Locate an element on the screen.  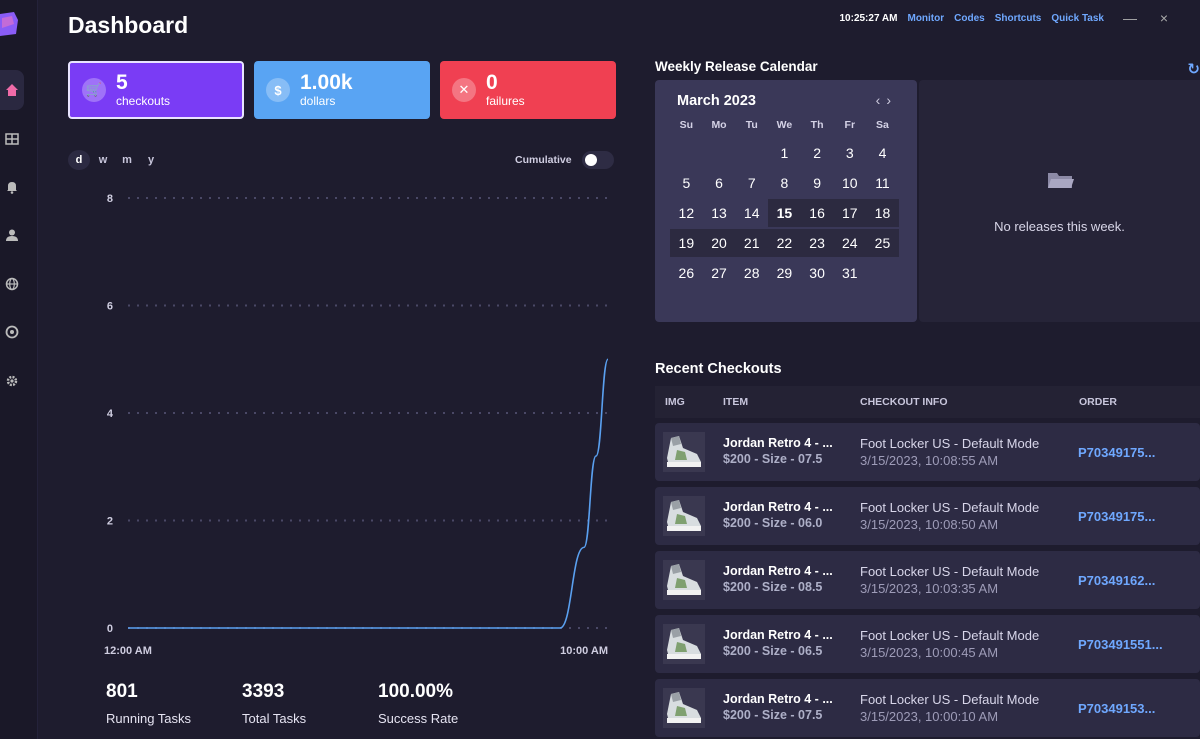
checkout-date: 3/15/2023, 10:03:35 AM is located at coordinates (929, 588).